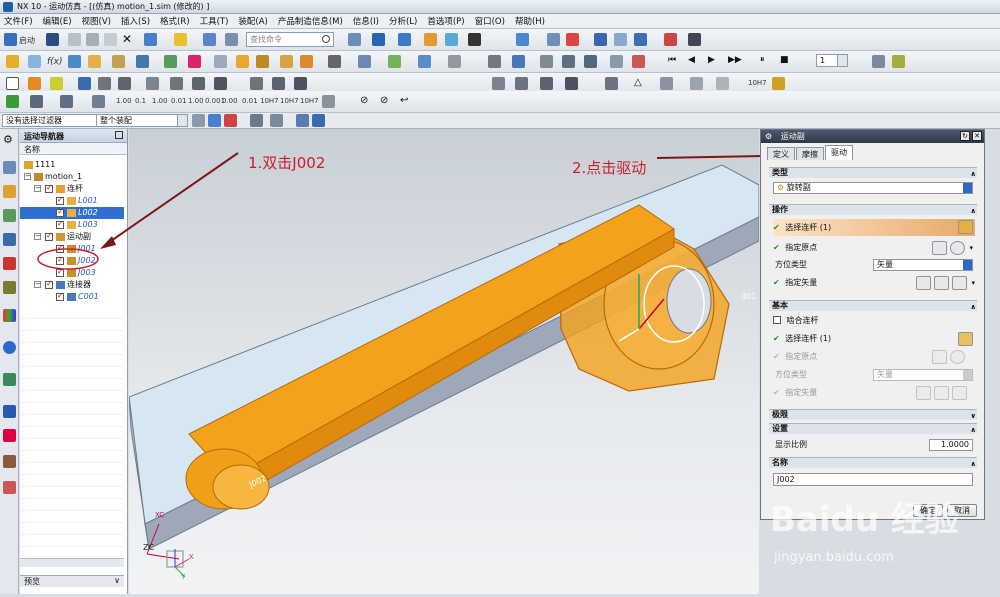  Describe the element at coordinates (194, 61) in the screenshot. I see `marker-icon` at that location.